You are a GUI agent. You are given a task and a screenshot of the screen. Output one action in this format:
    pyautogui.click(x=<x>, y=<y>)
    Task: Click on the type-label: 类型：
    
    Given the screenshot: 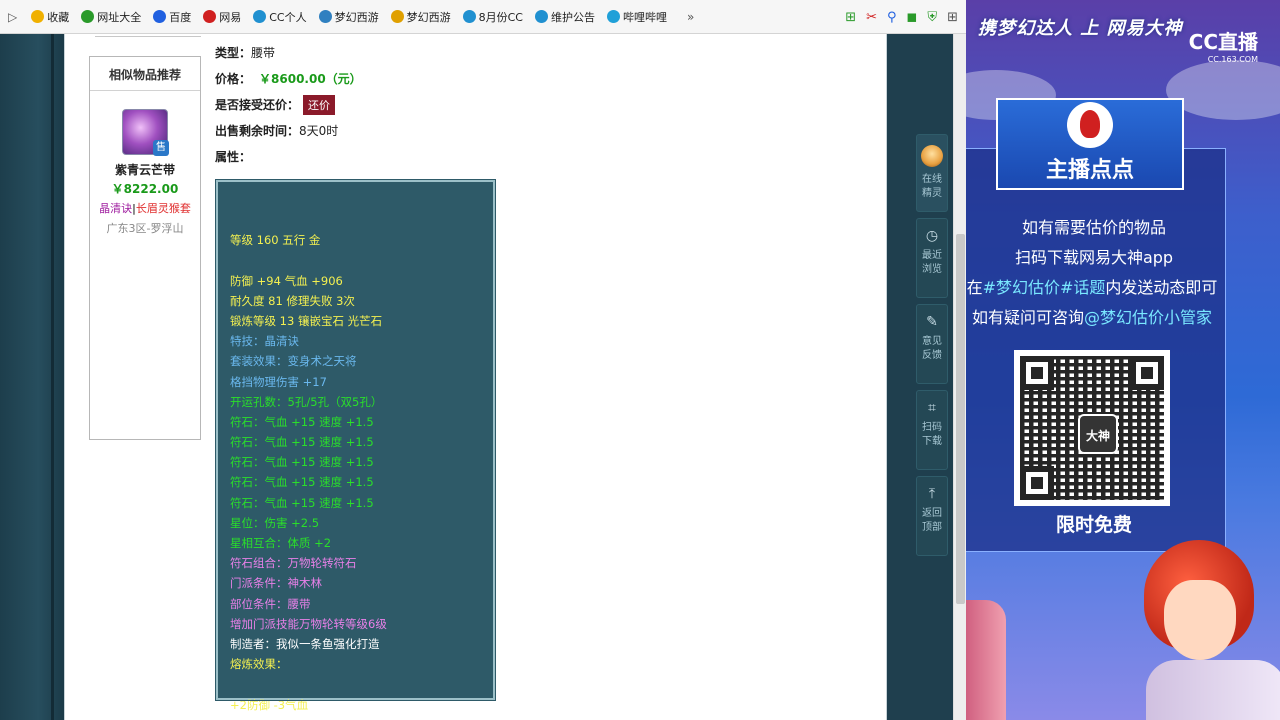 What is the action you would take?
    pyautogui.click(x=233, y=53)
    